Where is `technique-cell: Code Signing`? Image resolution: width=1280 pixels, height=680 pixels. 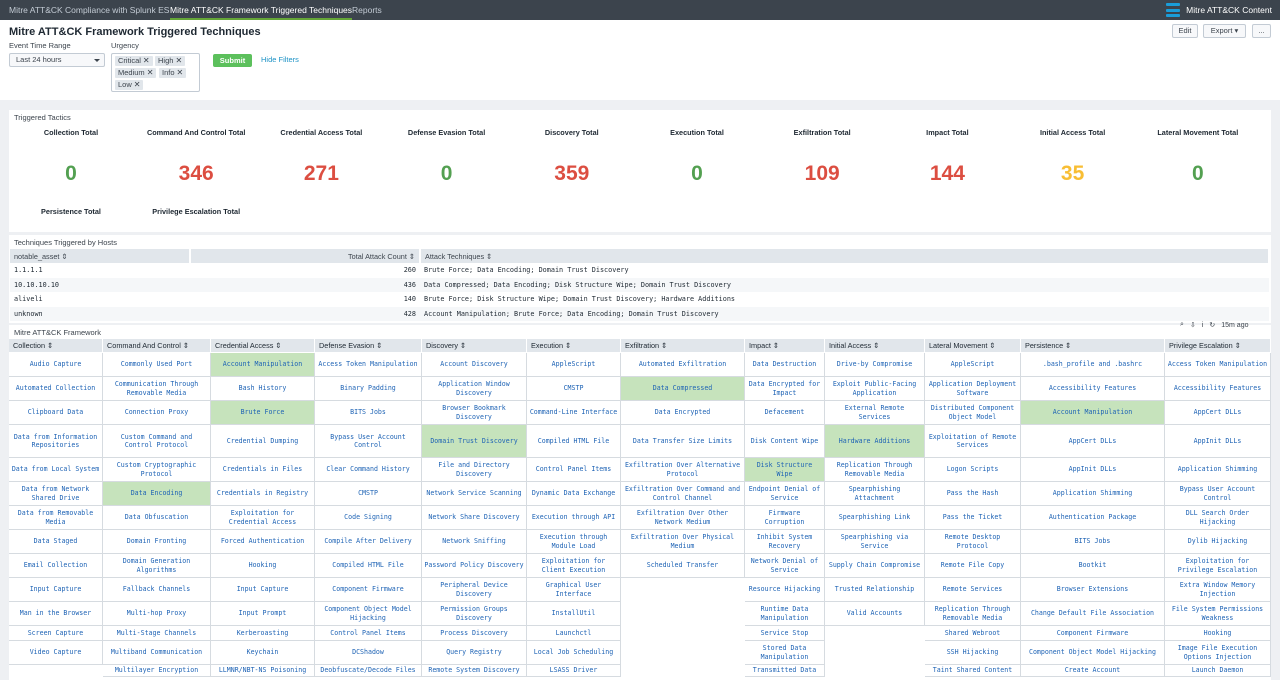
technique-cell: Code Signing is located at coordinates (368, 518).